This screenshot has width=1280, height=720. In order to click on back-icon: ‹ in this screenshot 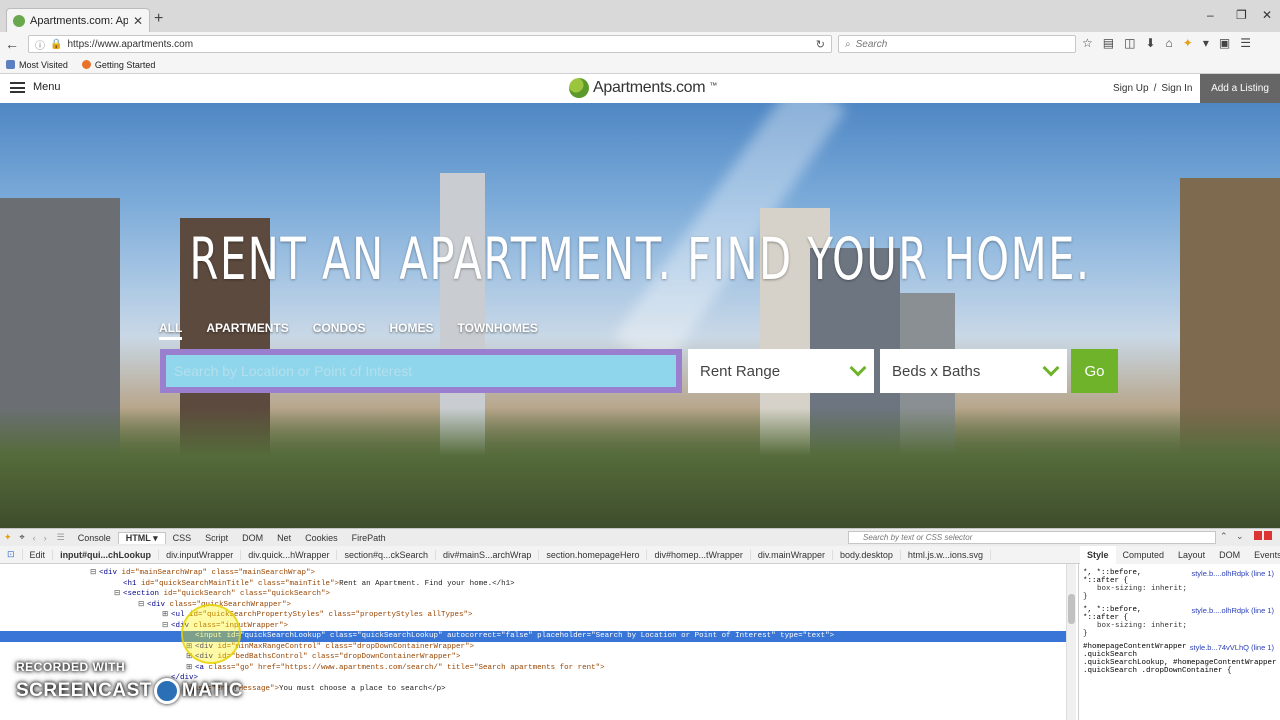, I will do `click(34, 538)`.